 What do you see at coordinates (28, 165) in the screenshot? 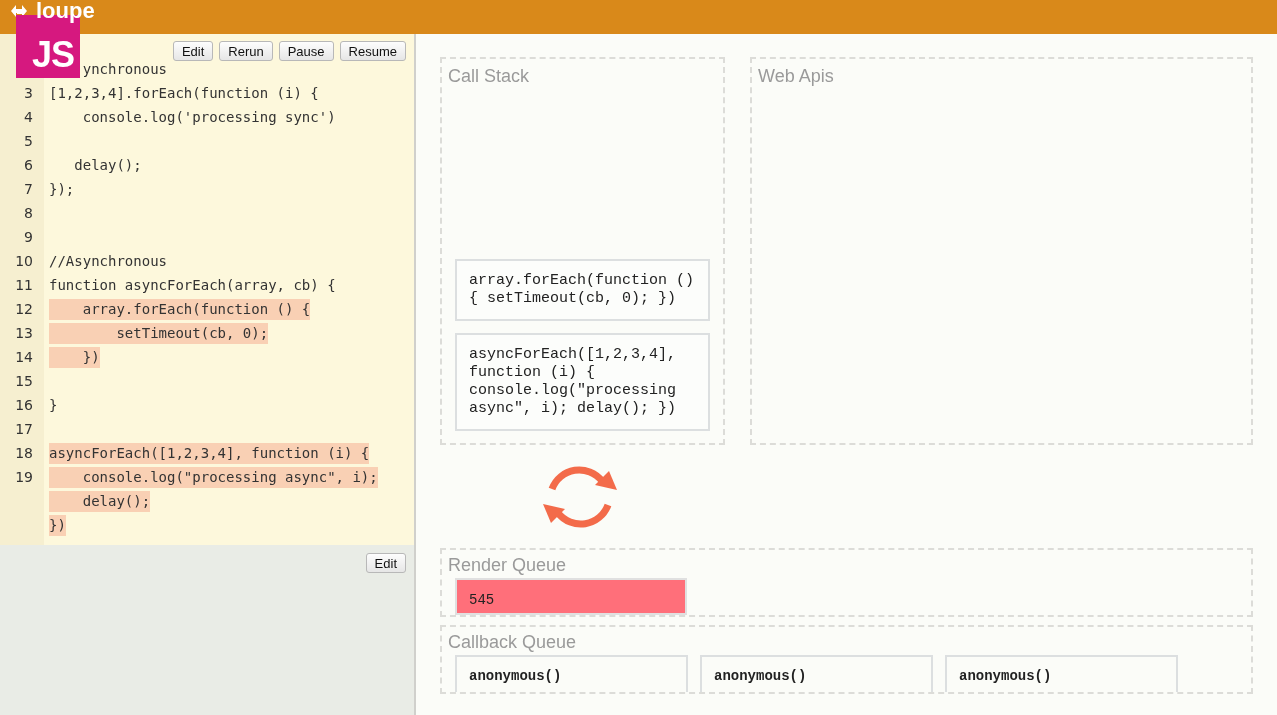
I see `line-number: 6` at bounding box center [28, 165].